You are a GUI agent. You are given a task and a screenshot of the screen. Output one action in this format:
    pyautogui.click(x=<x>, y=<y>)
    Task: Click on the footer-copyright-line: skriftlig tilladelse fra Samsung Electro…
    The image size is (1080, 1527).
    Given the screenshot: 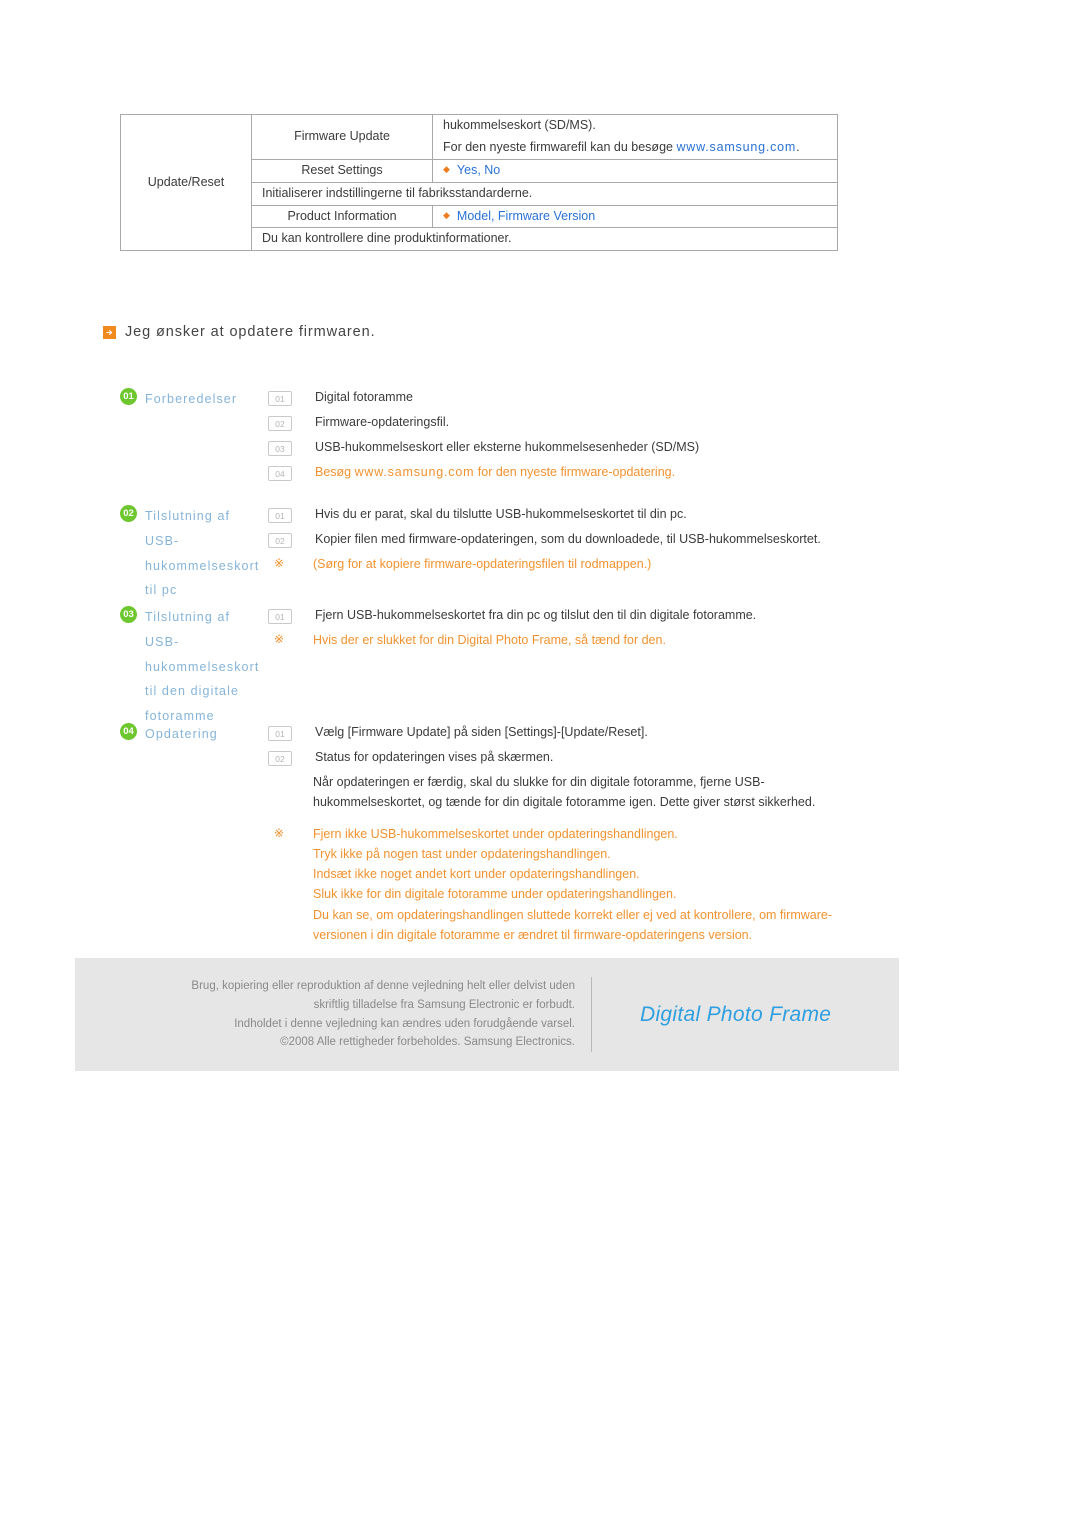 What is the action you would take?
    pyautogui.click(x=444, y=1004)
    